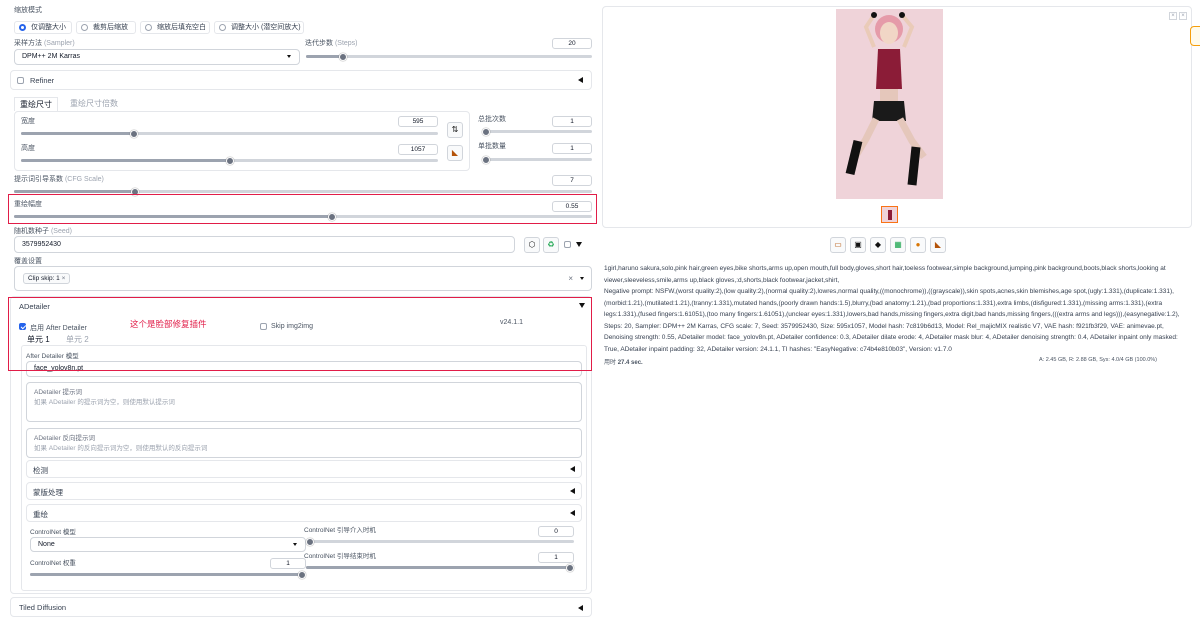 The image size is (1200, 621). I want to click on height-slider, so click(229, 160).